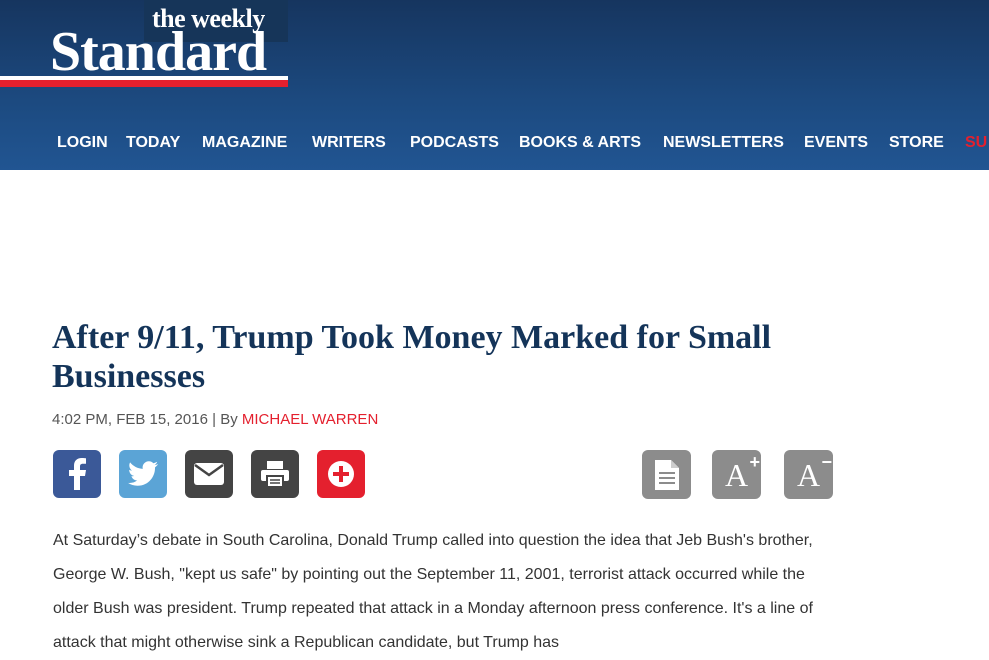 This screenshot has height=660, width=989. Describe the element at coordinates (153, 143) in the screenshot. I see `nav-today: TODAY` at that location.